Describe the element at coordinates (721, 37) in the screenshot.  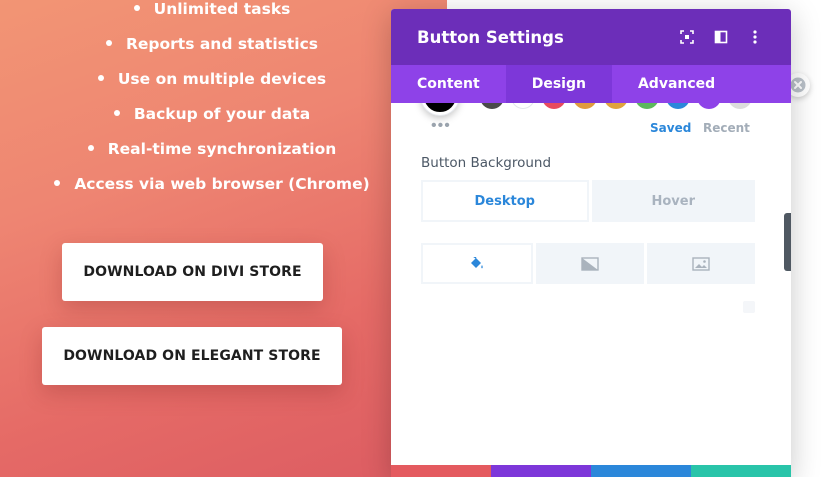
I see `split-view-icon` at that location.